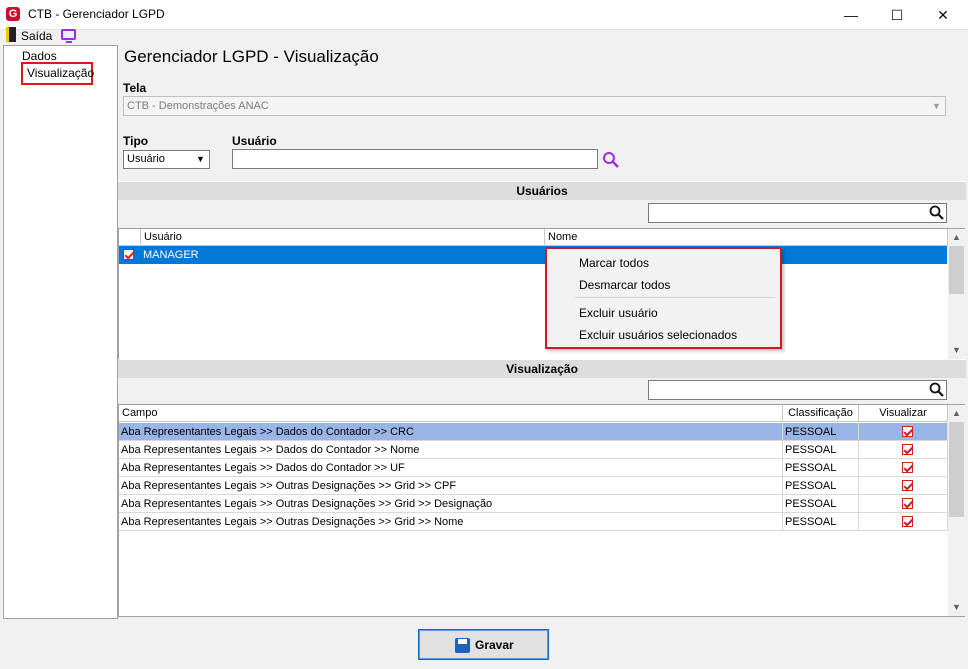 The height and width of the screenshot is (669, 968). Describe the element at coordinates (36, 36) in the screenshot. I see `exit-button: Saída` at that location.